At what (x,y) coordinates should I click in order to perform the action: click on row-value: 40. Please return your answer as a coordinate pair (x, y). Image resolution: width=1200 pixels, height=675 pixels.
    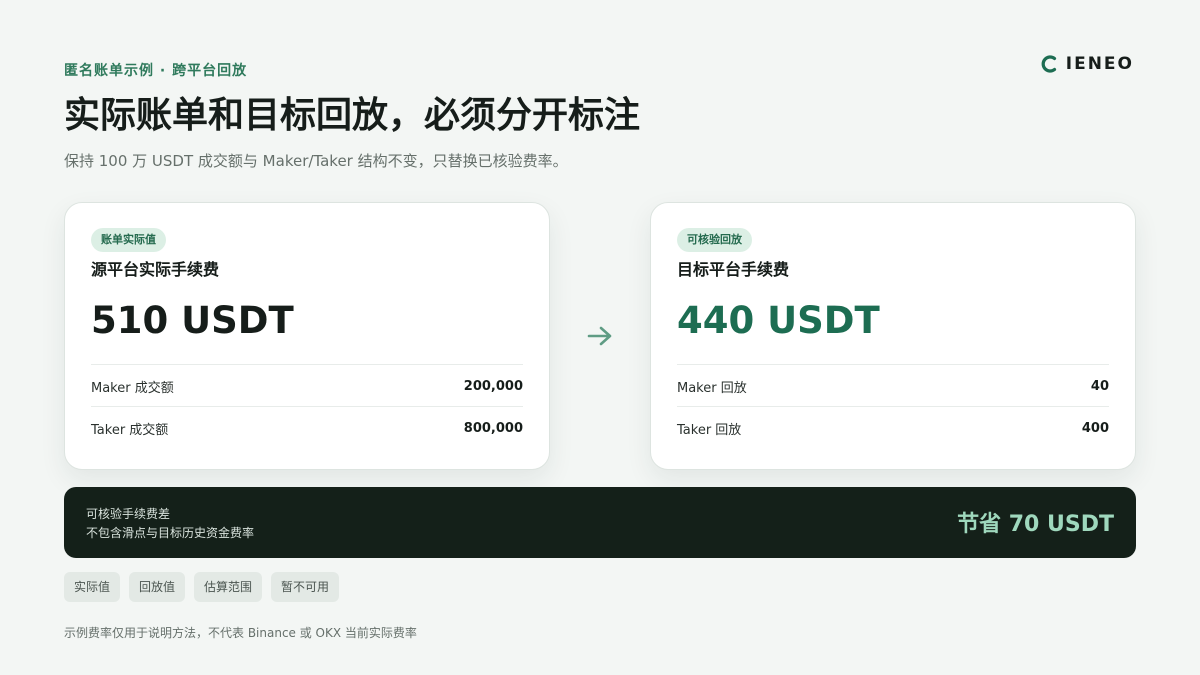
    Looking at the image, I should click on (1099, 386).